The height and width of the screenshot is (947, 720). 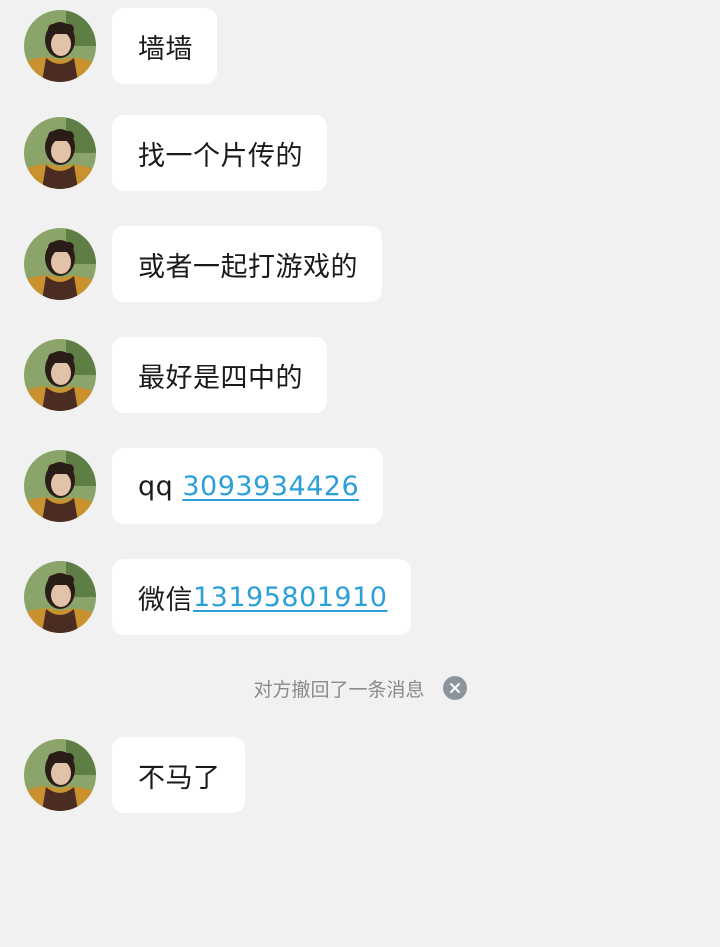 What do you see at coordinates (270, 486) in the screenshot?
I see `phone-number-link: 3093934426` at bounding box center [270, 486].